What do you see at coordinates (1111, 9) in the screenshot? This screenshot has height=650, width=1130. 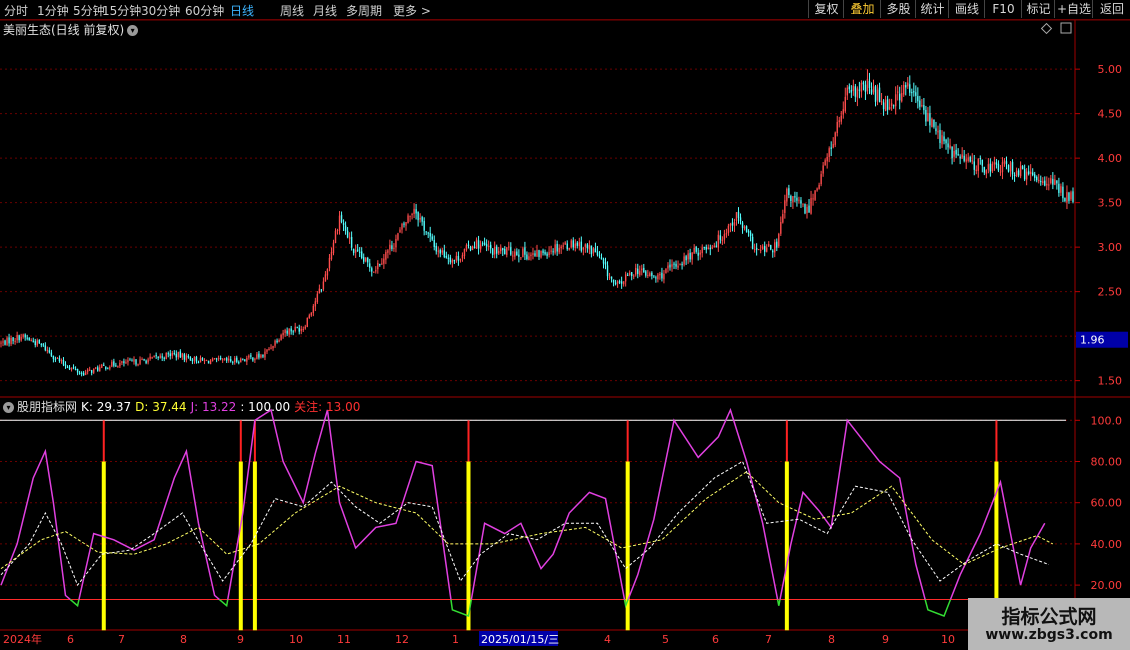 I see `toolbar-button-8: 返回` at bounding box center [1111, 9].